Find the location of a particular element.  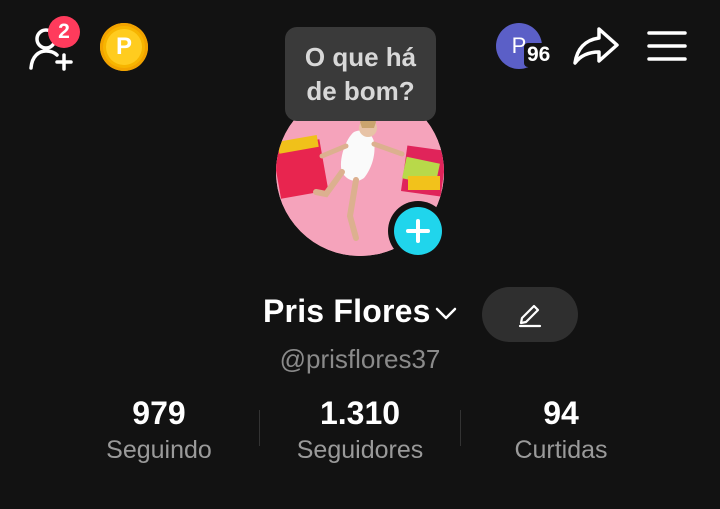

followers-label: Seguidores is located at coordinates (360, 450).